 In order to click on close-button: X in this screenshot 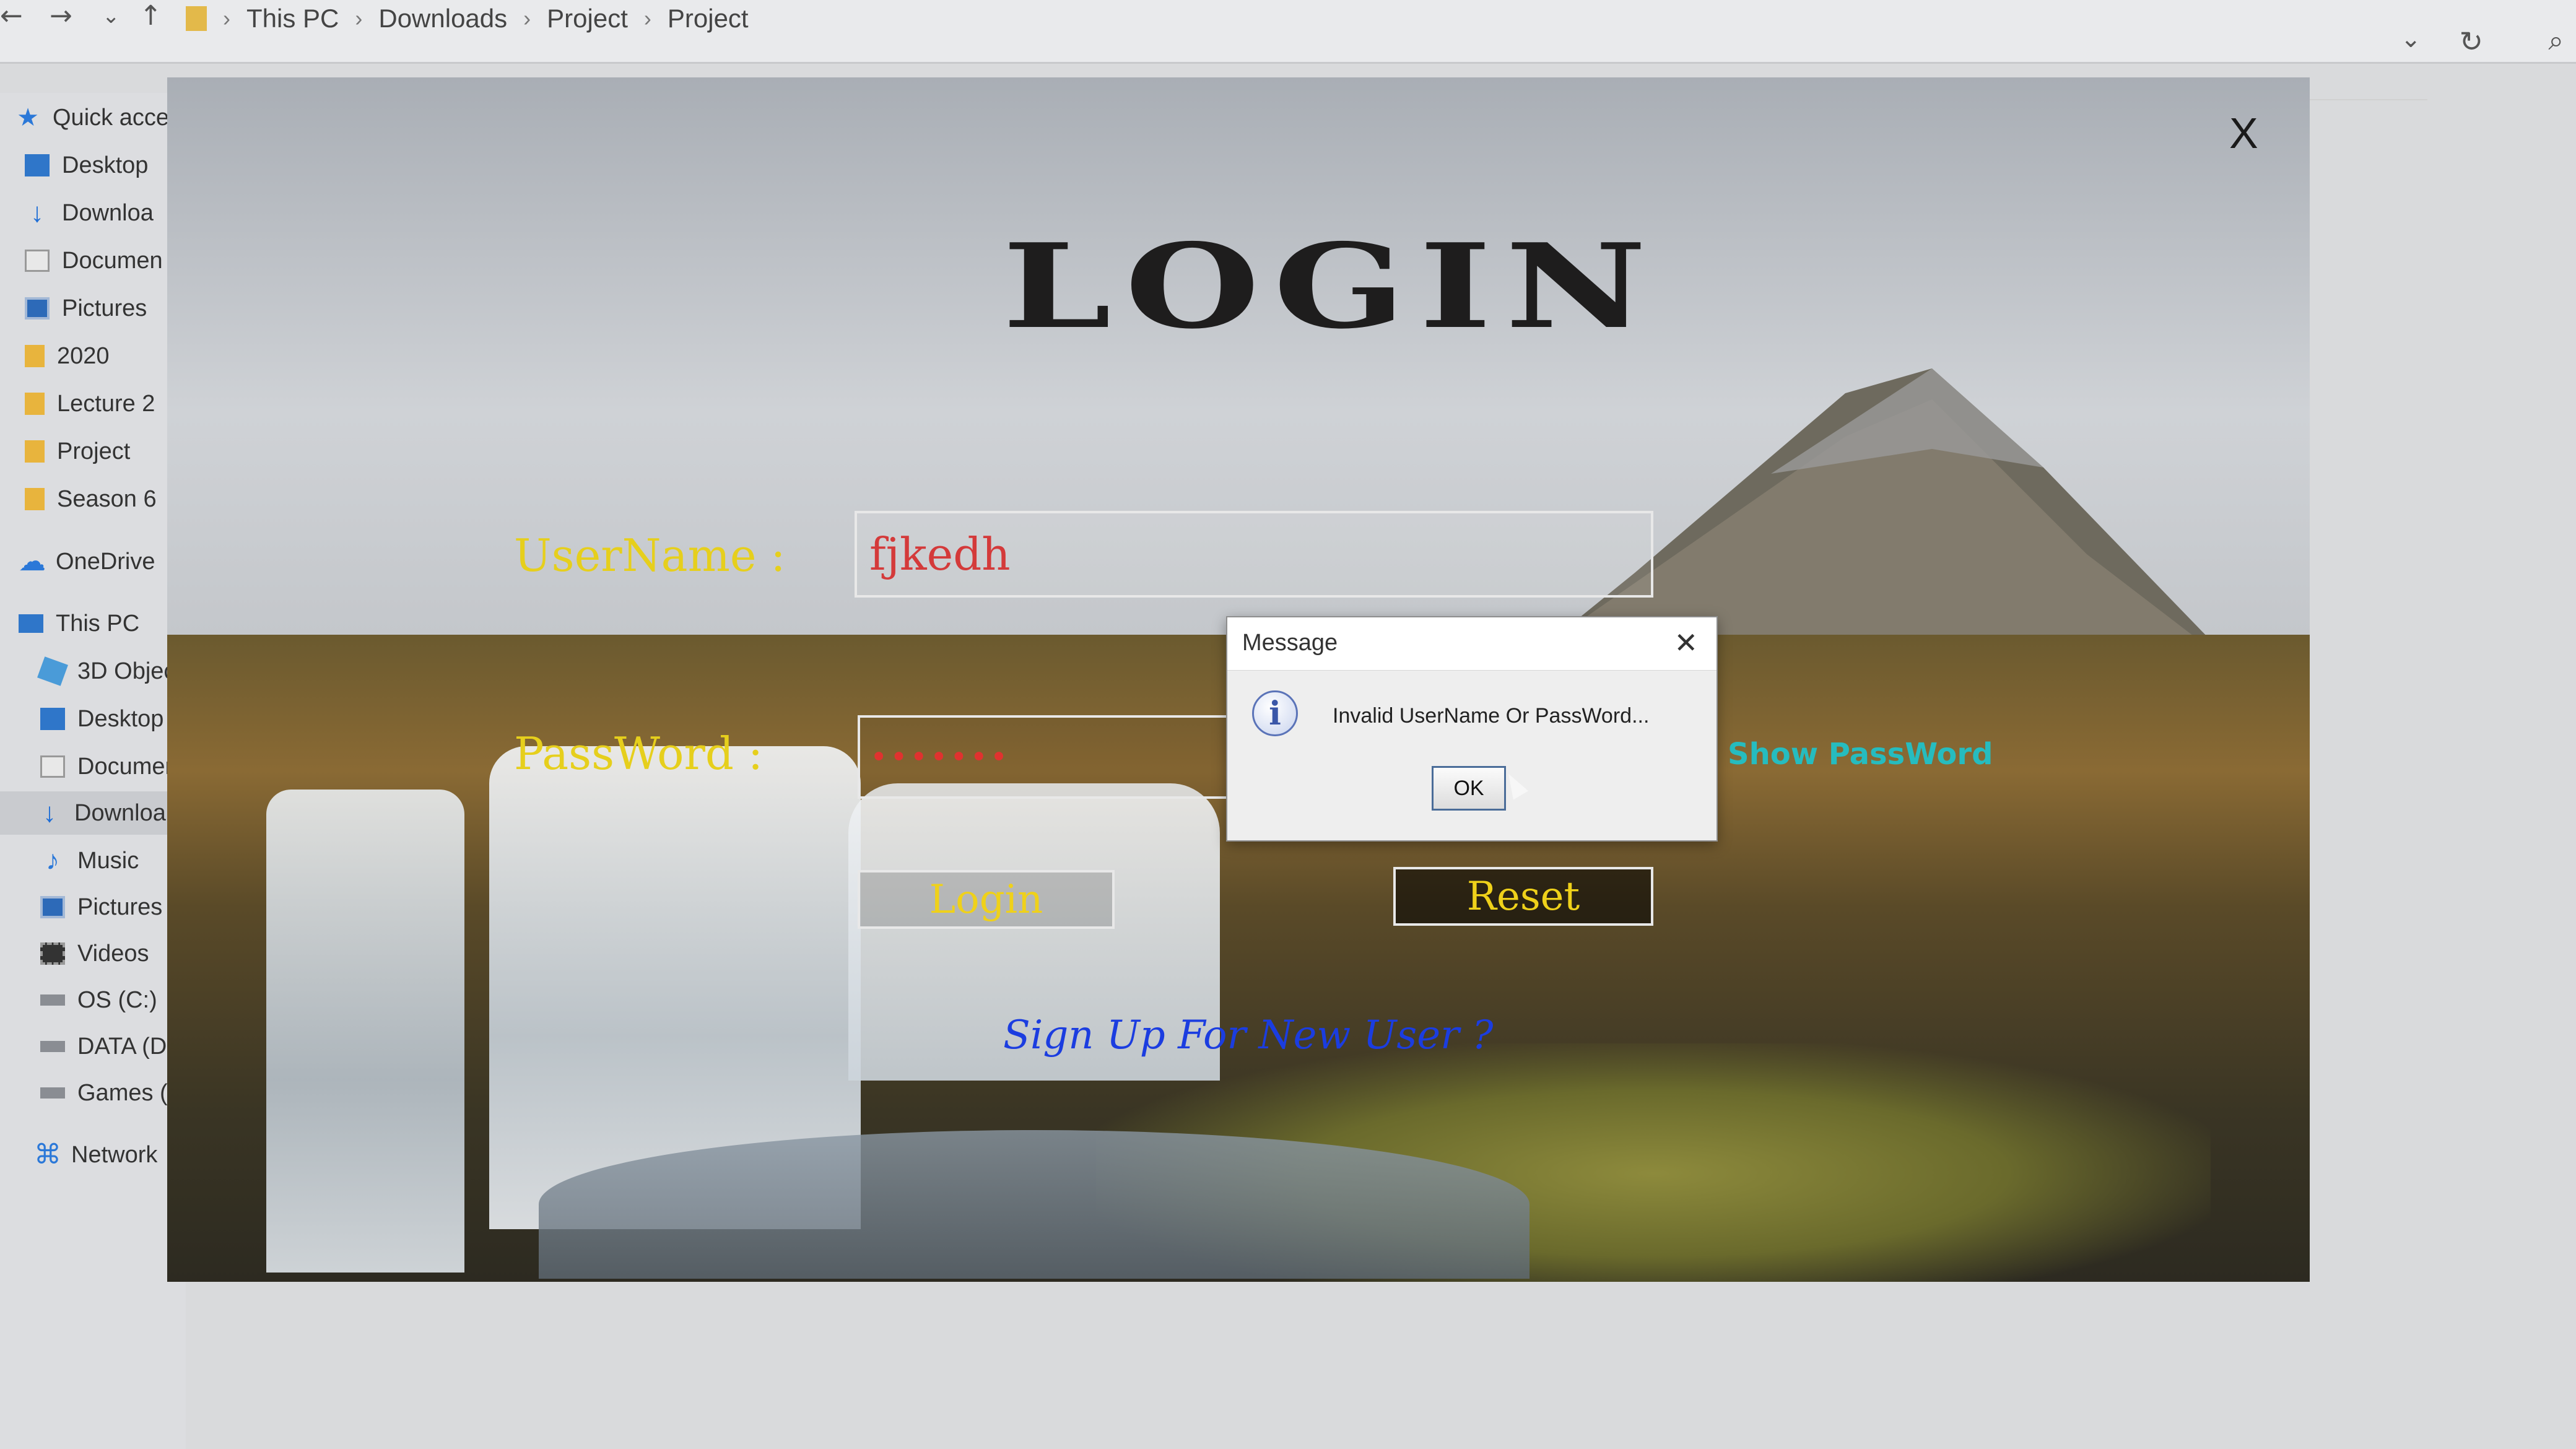, I will do `click(2243, 133)`.